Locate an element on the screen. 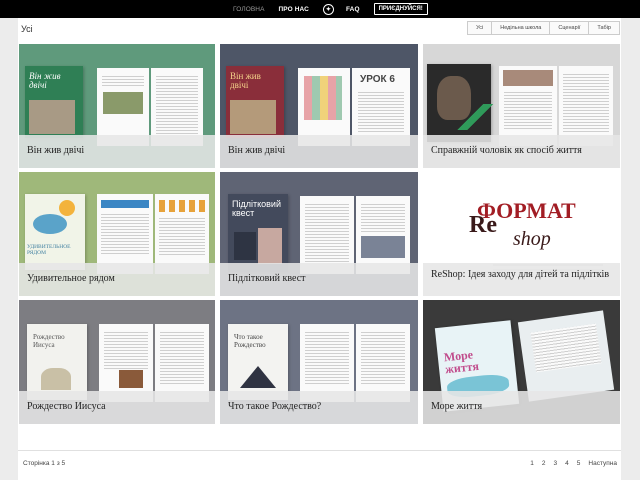  product-card: Він жив двічі Він жив двічі is located at coordinates (117, 106).